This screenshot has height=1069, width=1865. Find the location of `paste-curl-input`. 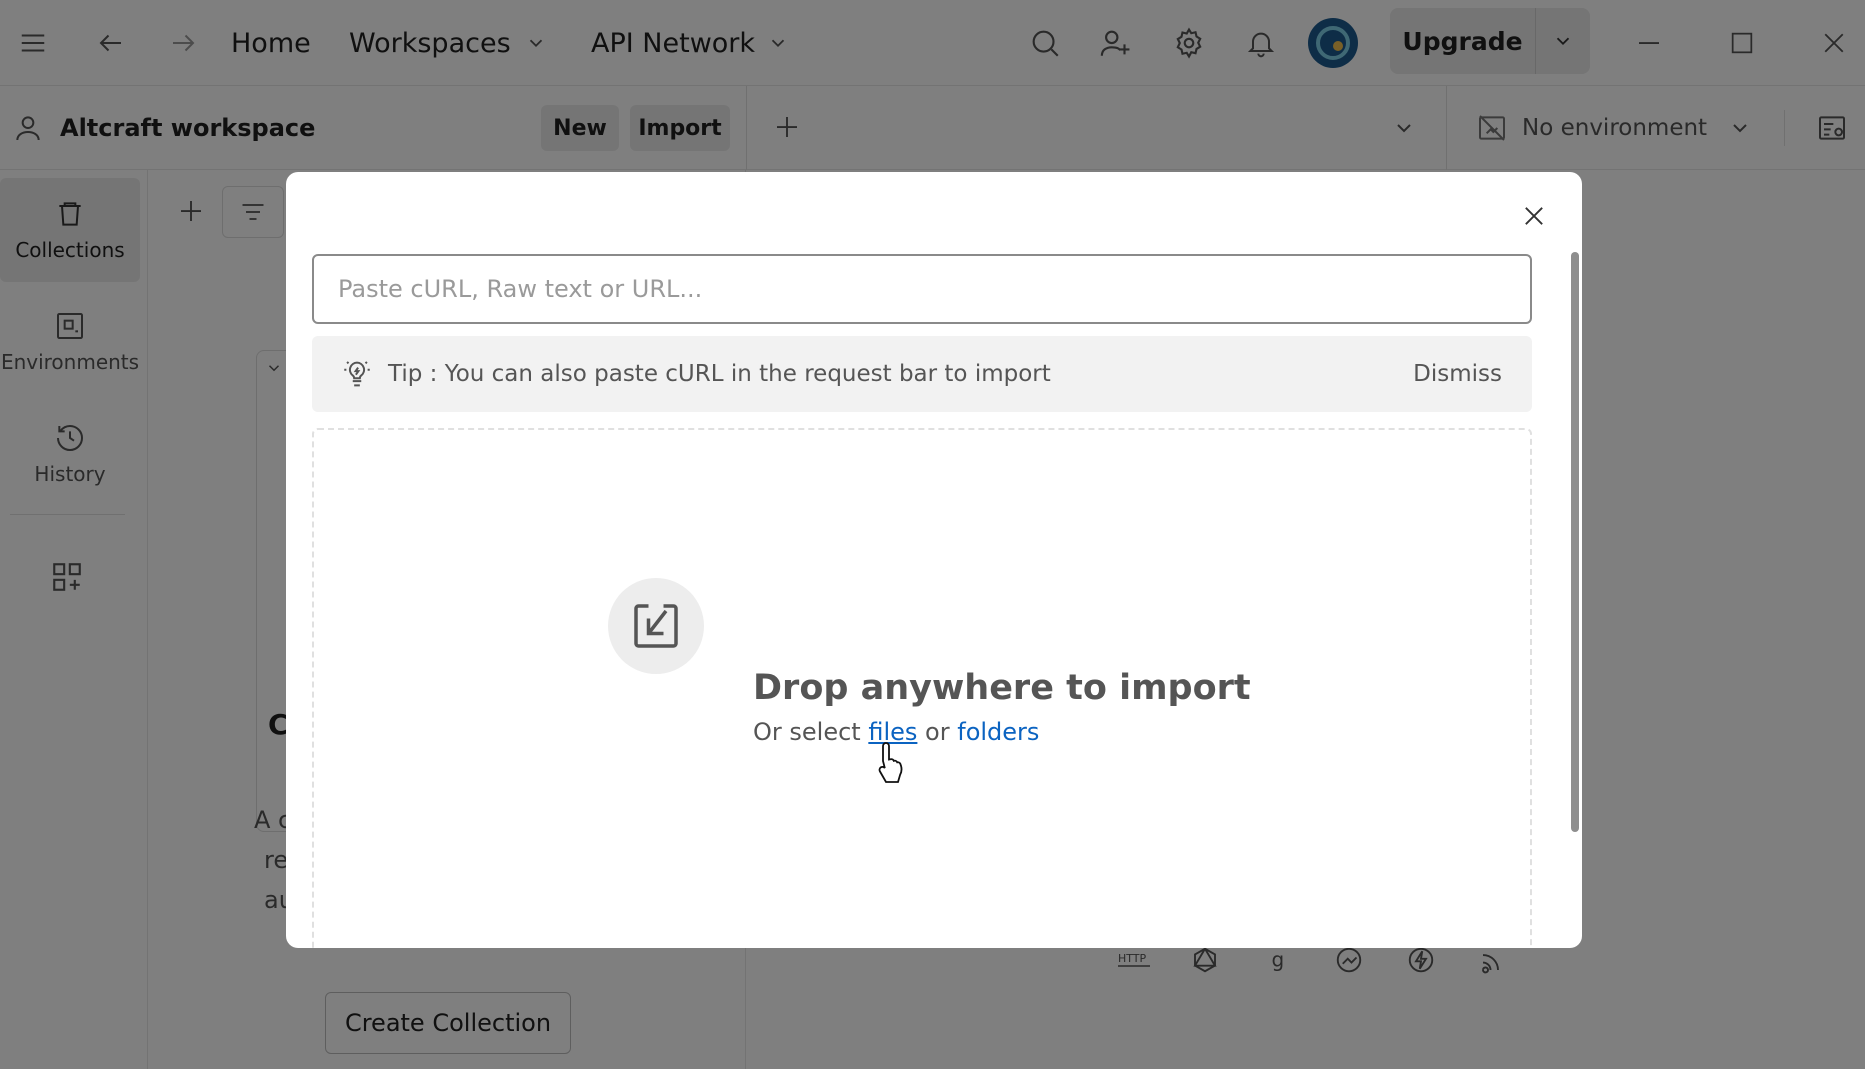

paste-curl-input is located at coordinates (922, 289).